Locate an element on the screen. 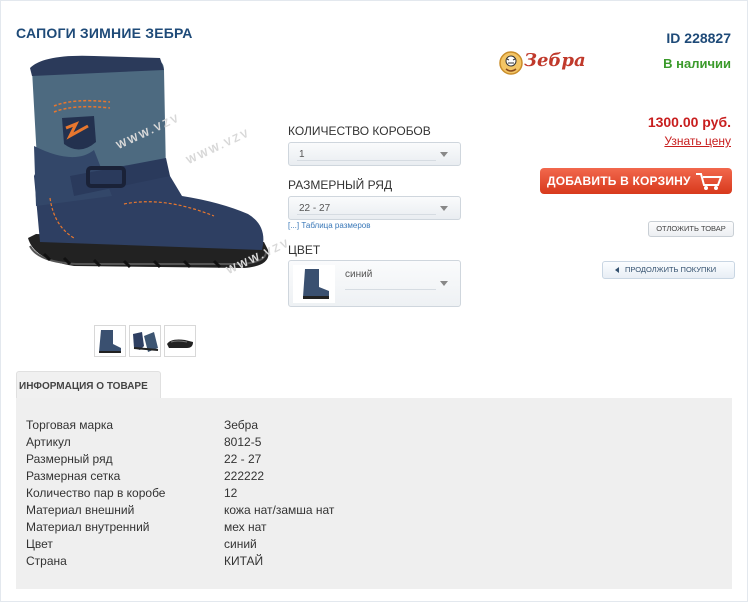 Image resolution: width=748 pixels, height=602 pixels. size-range-select: 22 - 27 is located at coordinates (374, 208).